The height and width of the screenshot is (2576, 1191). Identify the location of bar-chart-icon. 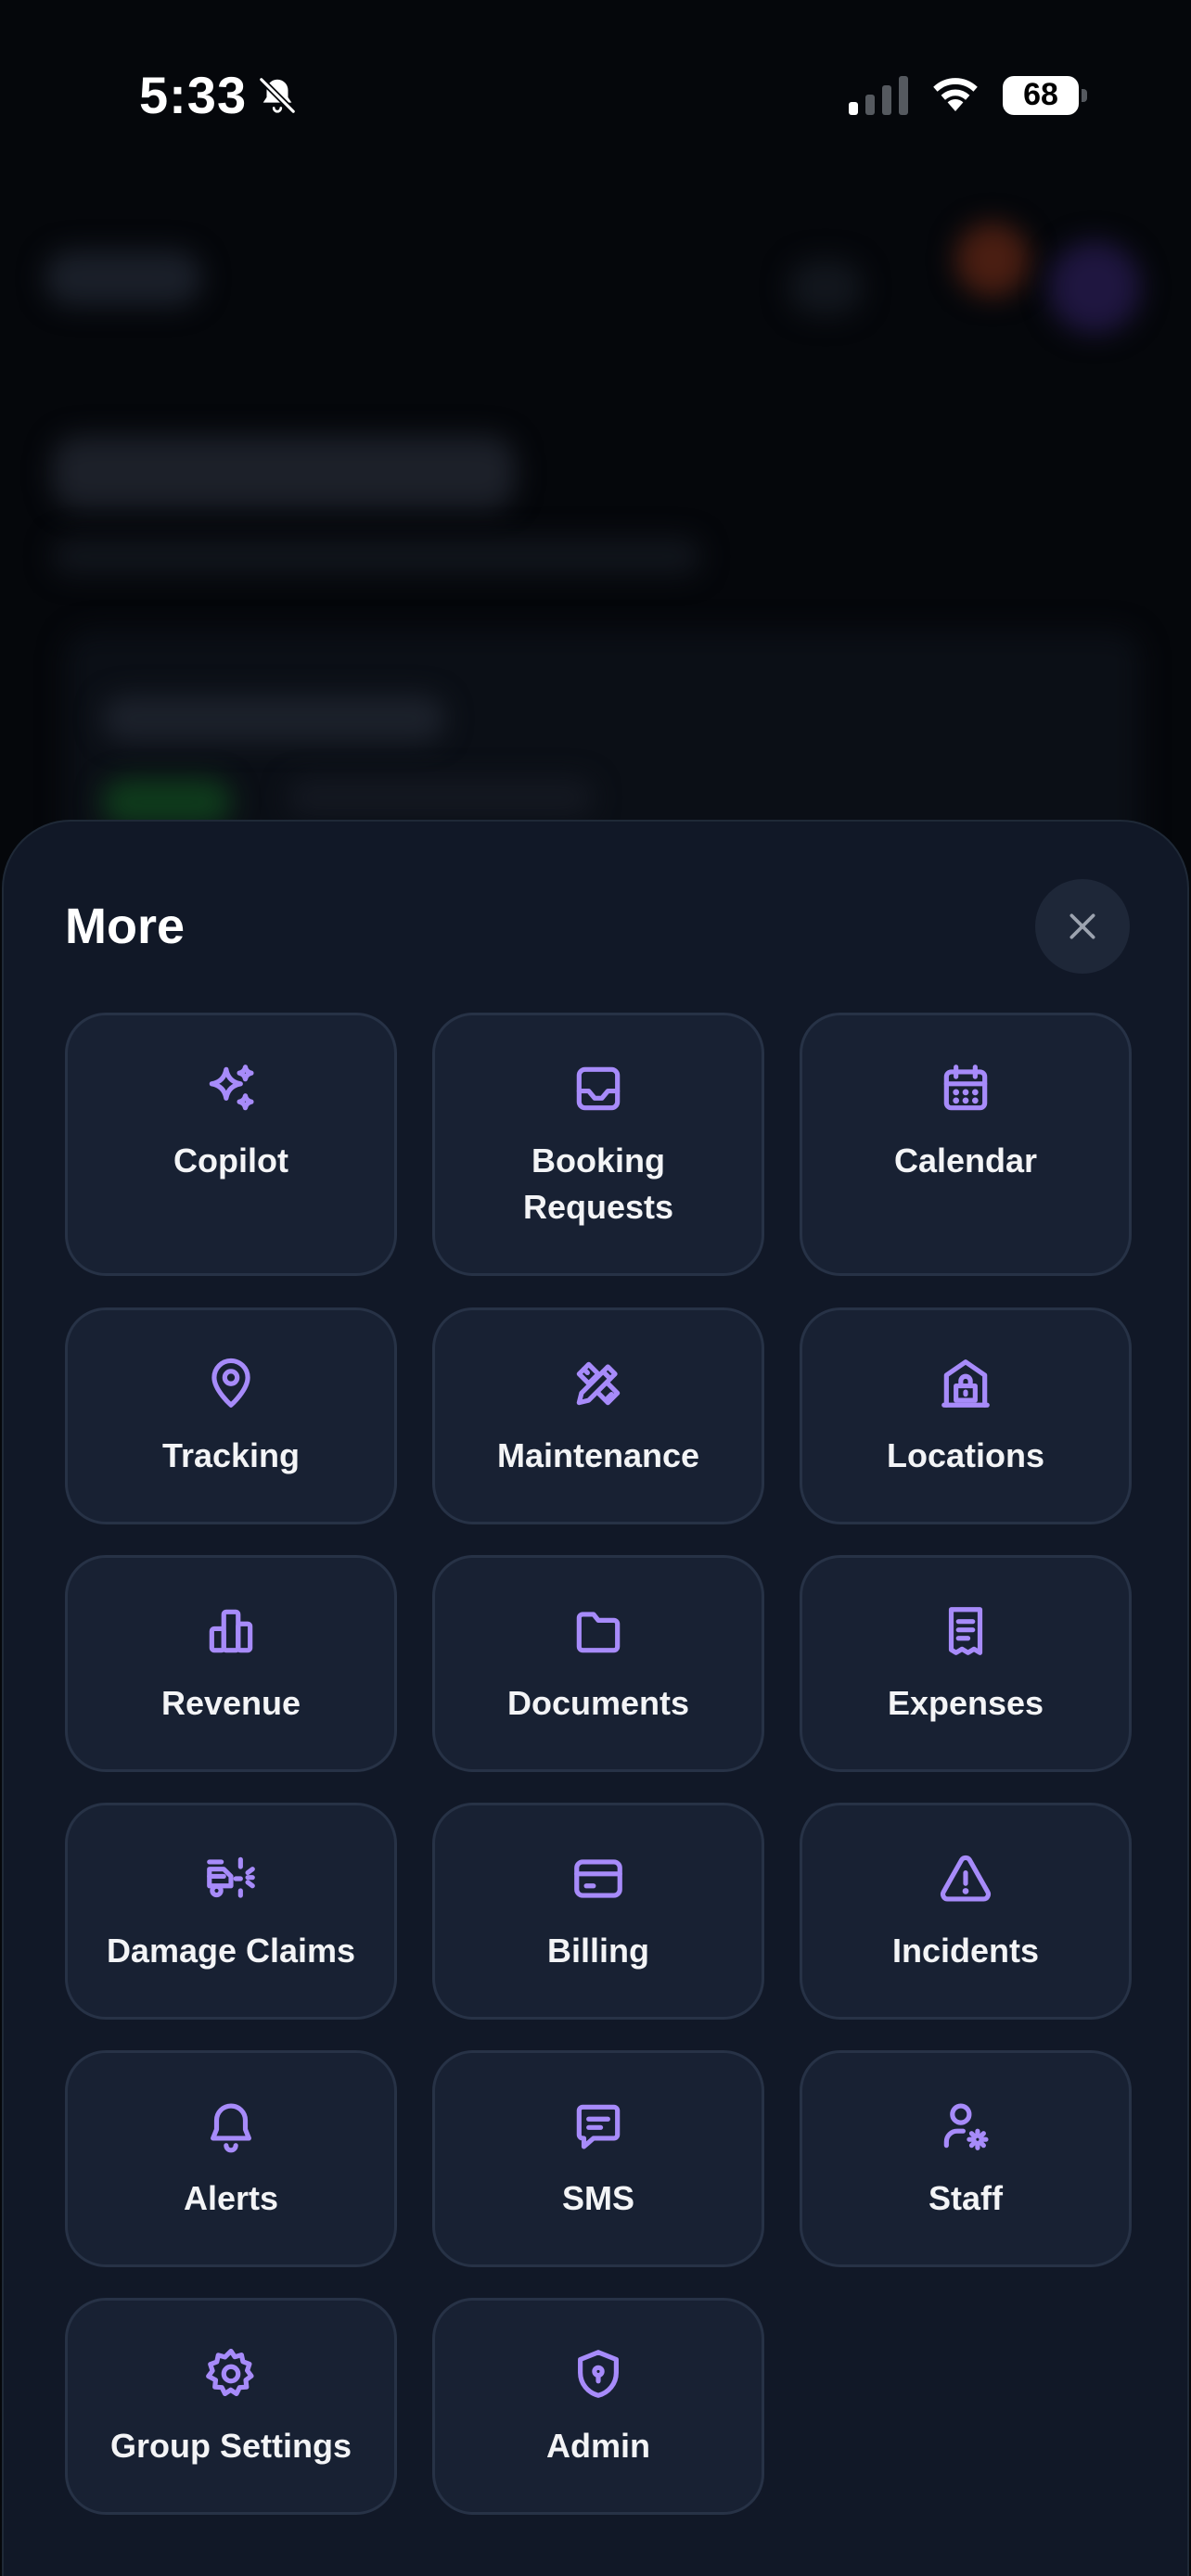
(231, 1631).